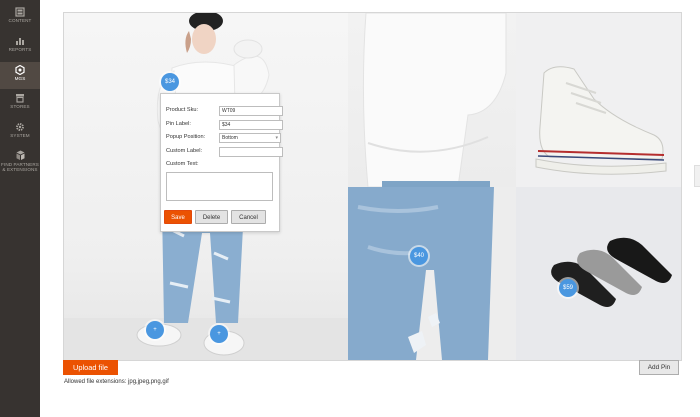  I want to click on nav-label-system: SYSTEM, so click(20, 135).